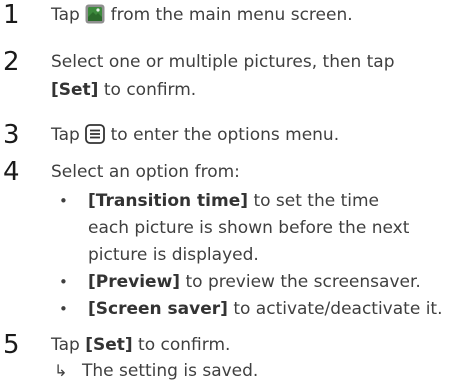  I want to click on preview-label: [Preview], so click(134, 282).